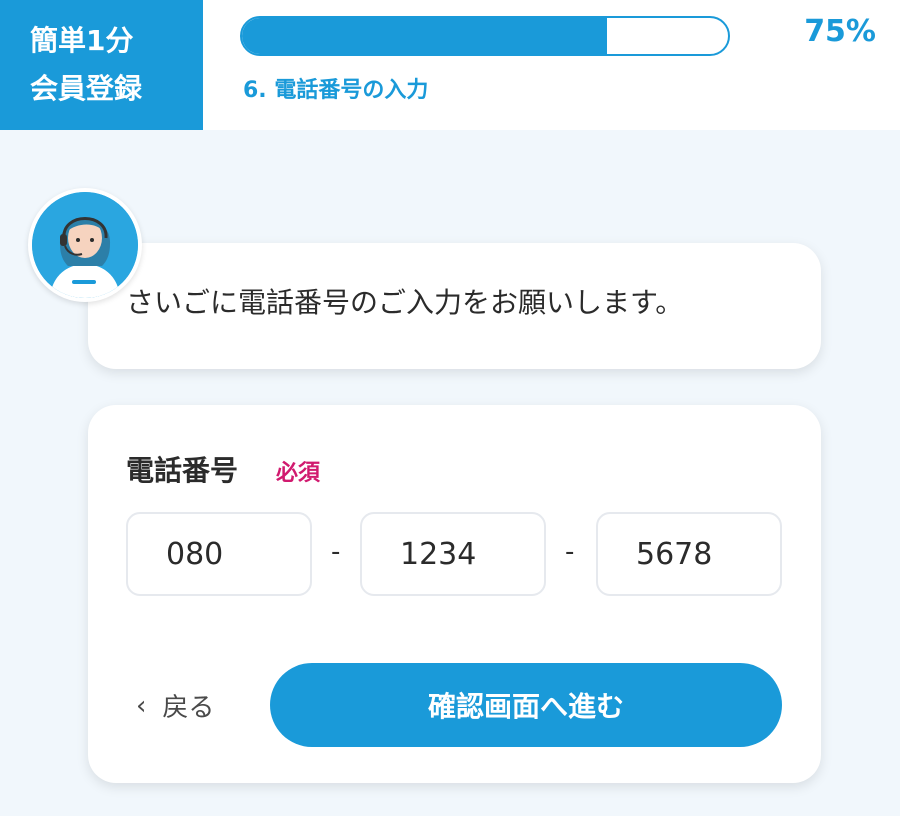 The width and height of the screenshot is (900, 816). Describe the element at coordinates (188, 708) in the screenshot. I see `back-label: 戻る` at that location.